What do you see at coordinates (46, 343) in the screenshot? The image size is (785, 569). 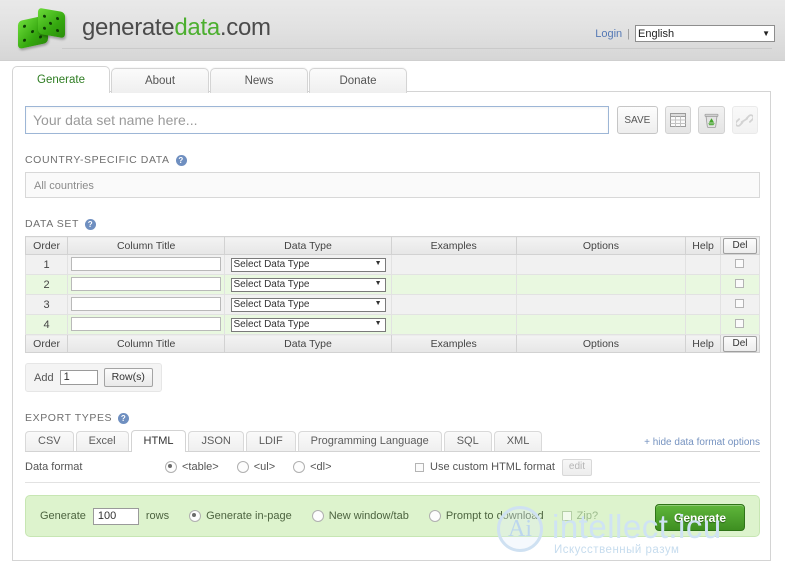 I see `col-order-footer: Order` at bounding box center [46, 343].